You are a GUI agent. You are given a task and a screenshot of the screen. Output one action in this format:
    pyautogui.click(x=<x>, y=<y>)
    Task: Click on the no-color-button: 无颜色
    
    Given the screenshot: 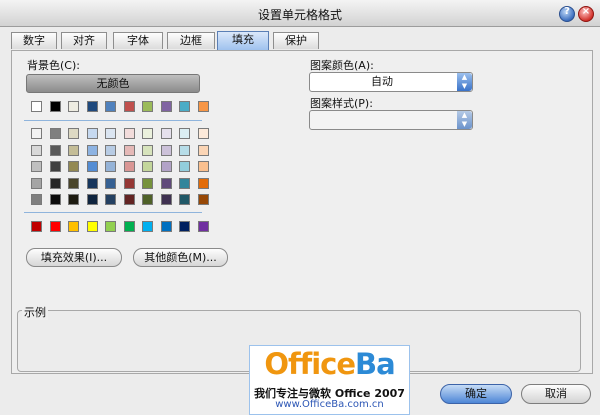 What is the action you would take?
    pyautogui.click(x=113, y=83)
    